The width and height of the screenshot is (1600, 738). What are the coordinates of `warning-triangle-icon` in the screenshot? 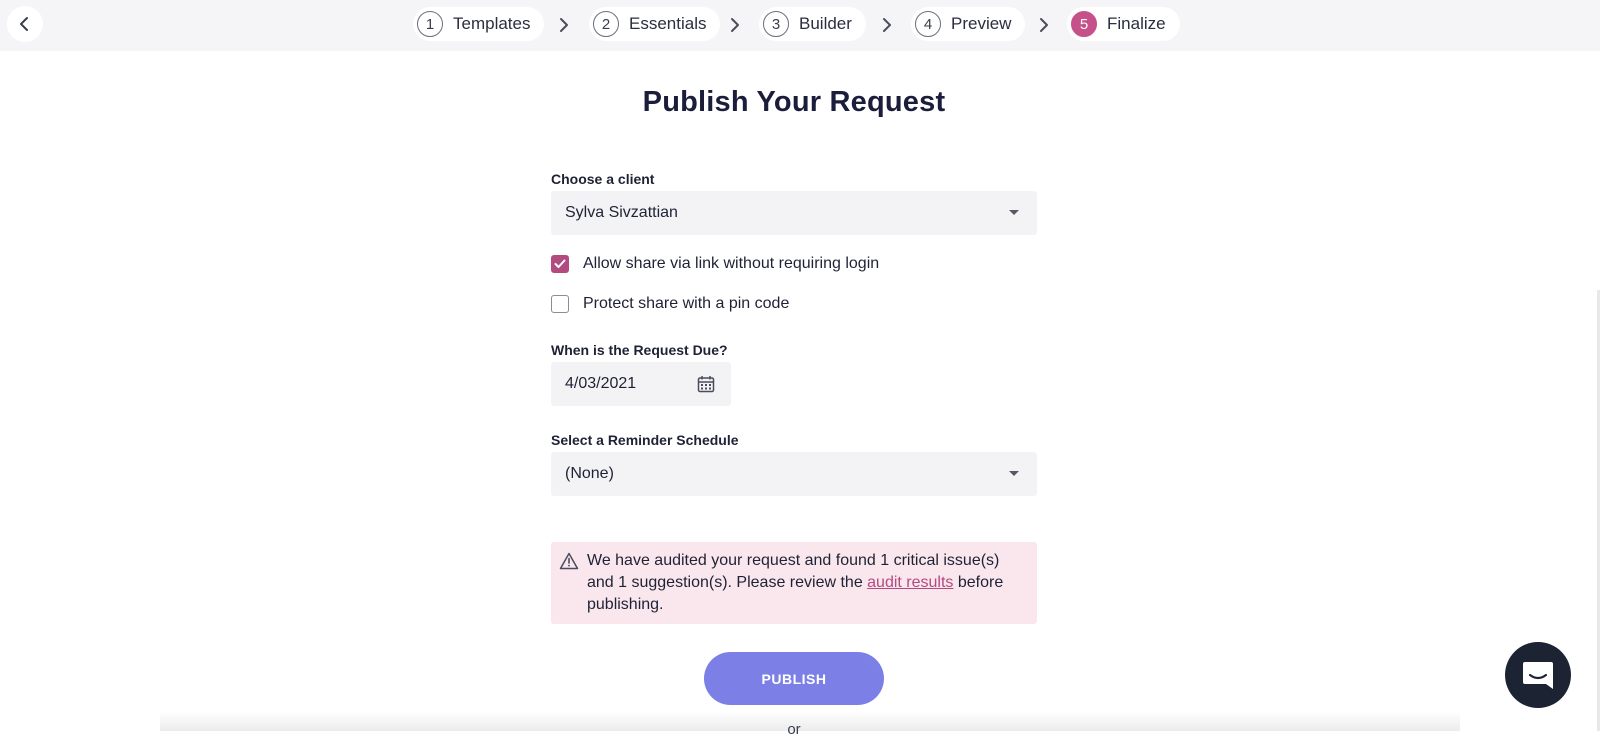 It's located at (569, 561).